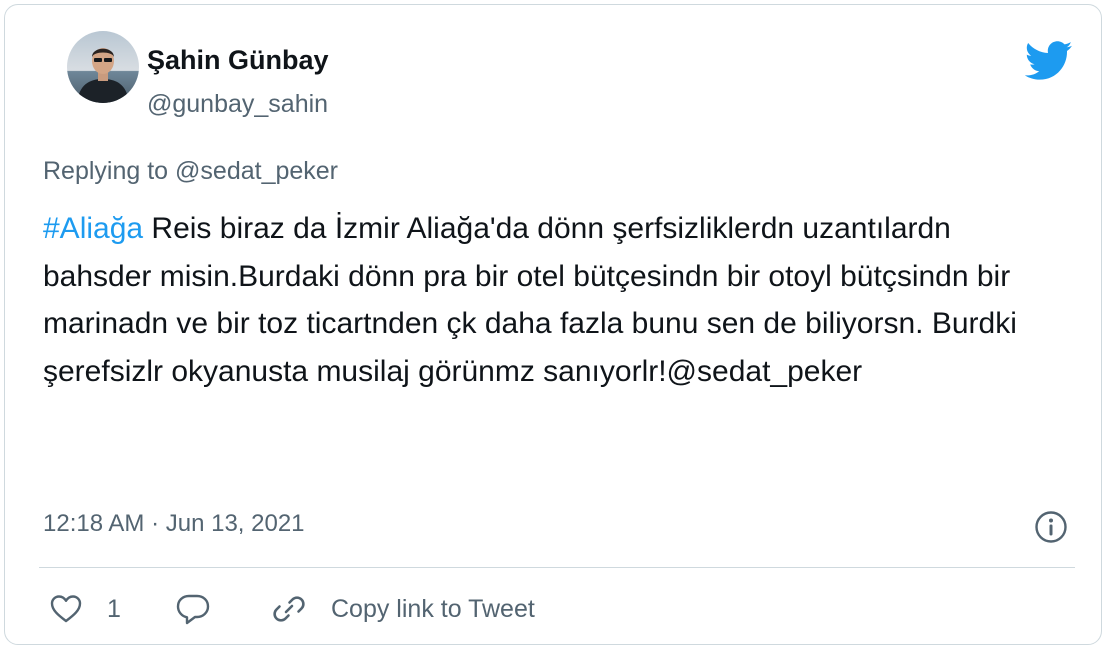  I want to click on action-bar: 1 Copy link to Tweet, so click(549, 609).